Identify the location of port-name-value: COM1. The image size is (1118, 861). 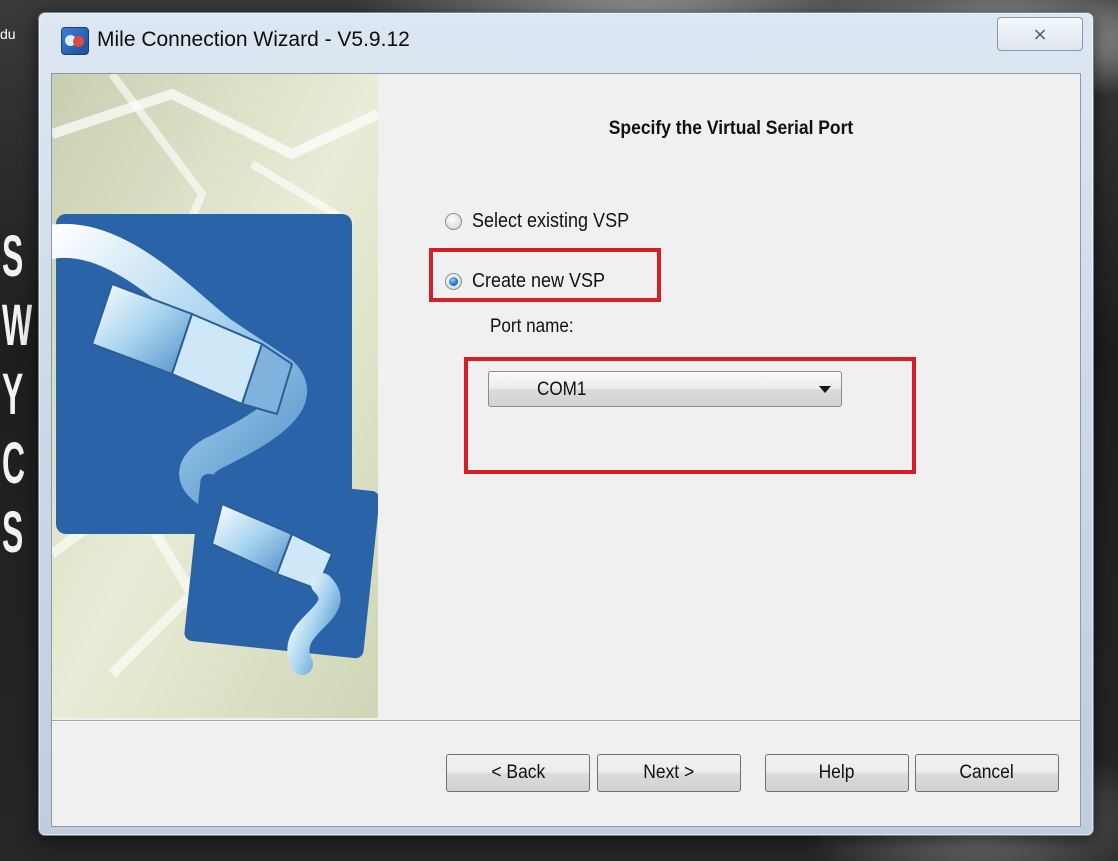
(562, 389).